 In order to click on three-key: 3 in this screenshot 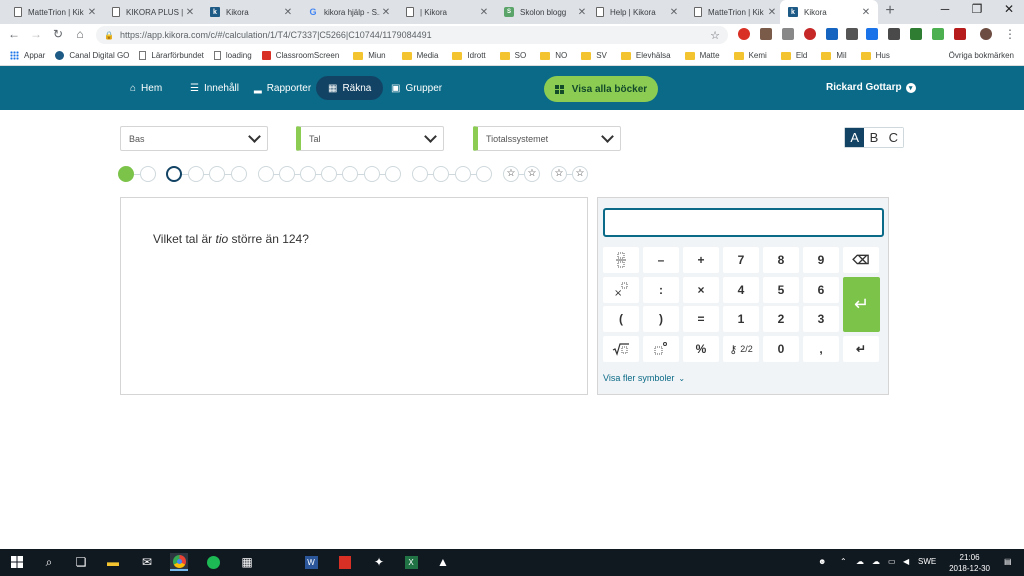, I will do `click(821, 319)`.